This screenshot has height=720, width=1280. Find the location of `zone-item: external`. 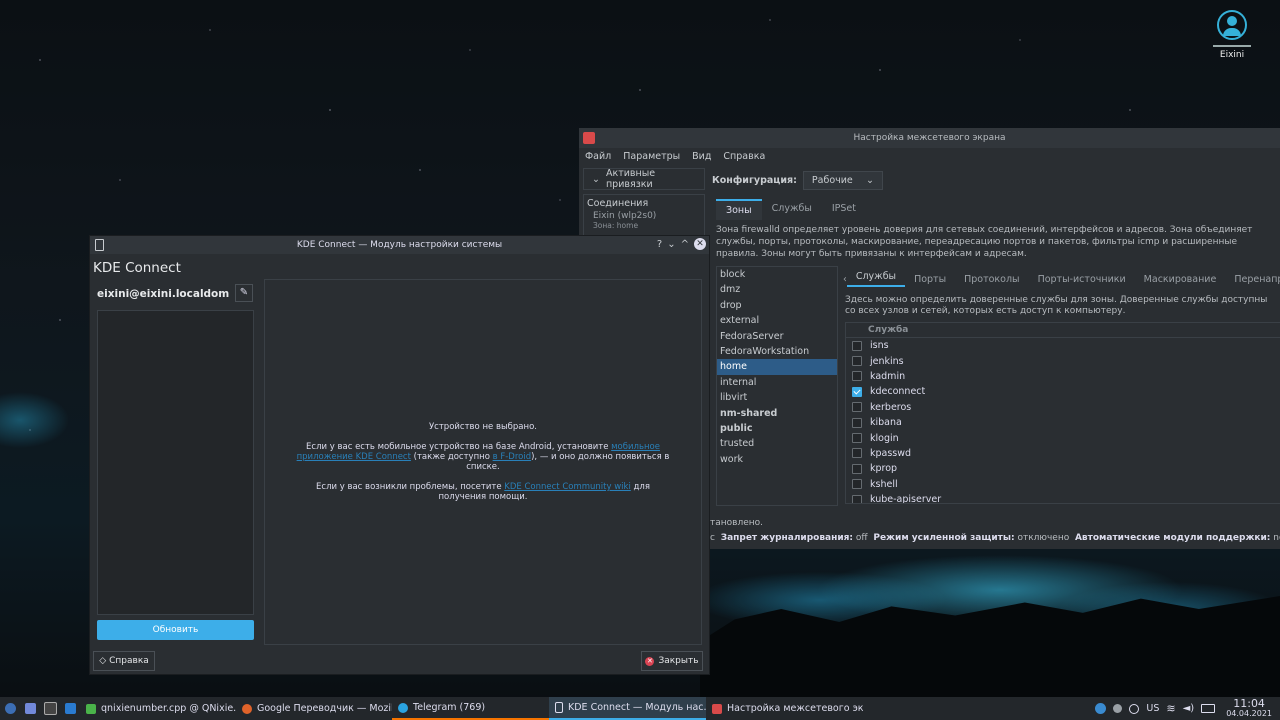

zone-item: external is located at coordinates (777, 320).